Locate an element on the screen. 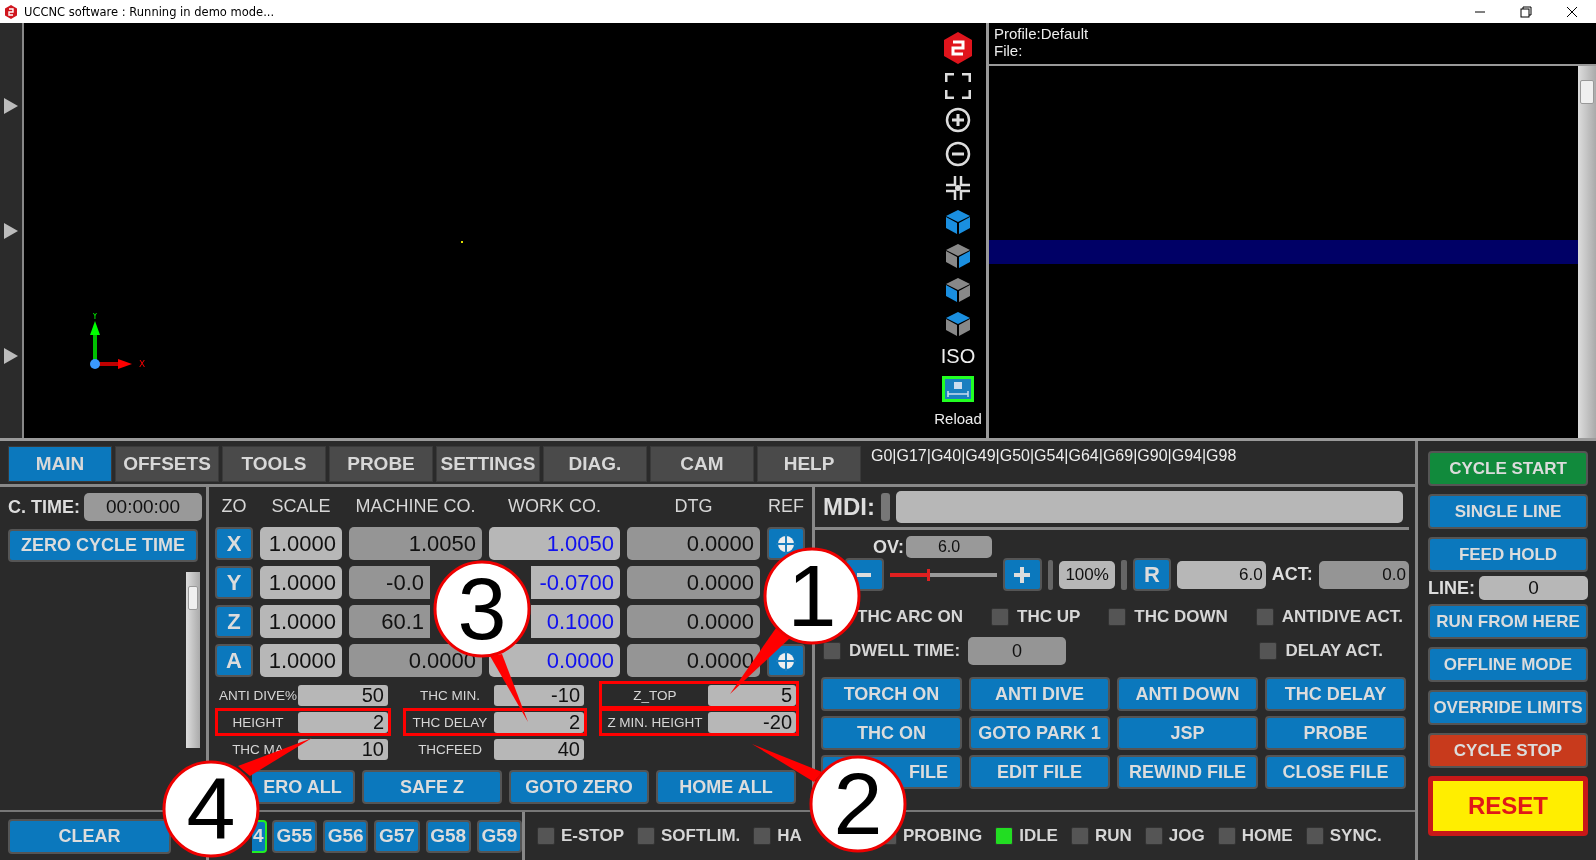 This screenshot has width=1596, height=860. mdi-input-field is located at coordinates (1149, 507).